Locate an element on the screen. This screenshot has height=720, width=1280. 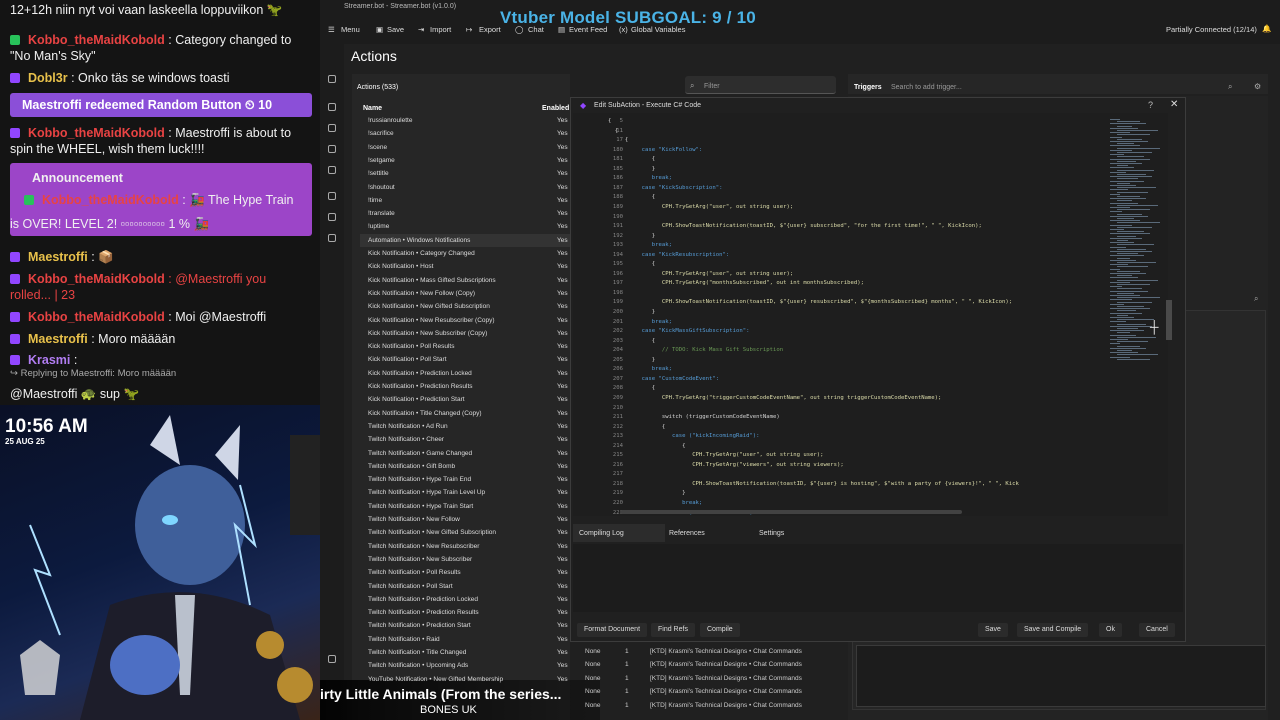
action-row: !scene Yes is located at coordinates (465, 147).